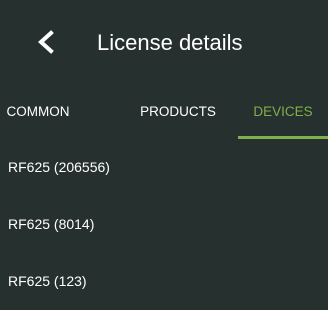 This screenshot has width=328, height=310. I want to click on page-title: License details, so click(170, 42).